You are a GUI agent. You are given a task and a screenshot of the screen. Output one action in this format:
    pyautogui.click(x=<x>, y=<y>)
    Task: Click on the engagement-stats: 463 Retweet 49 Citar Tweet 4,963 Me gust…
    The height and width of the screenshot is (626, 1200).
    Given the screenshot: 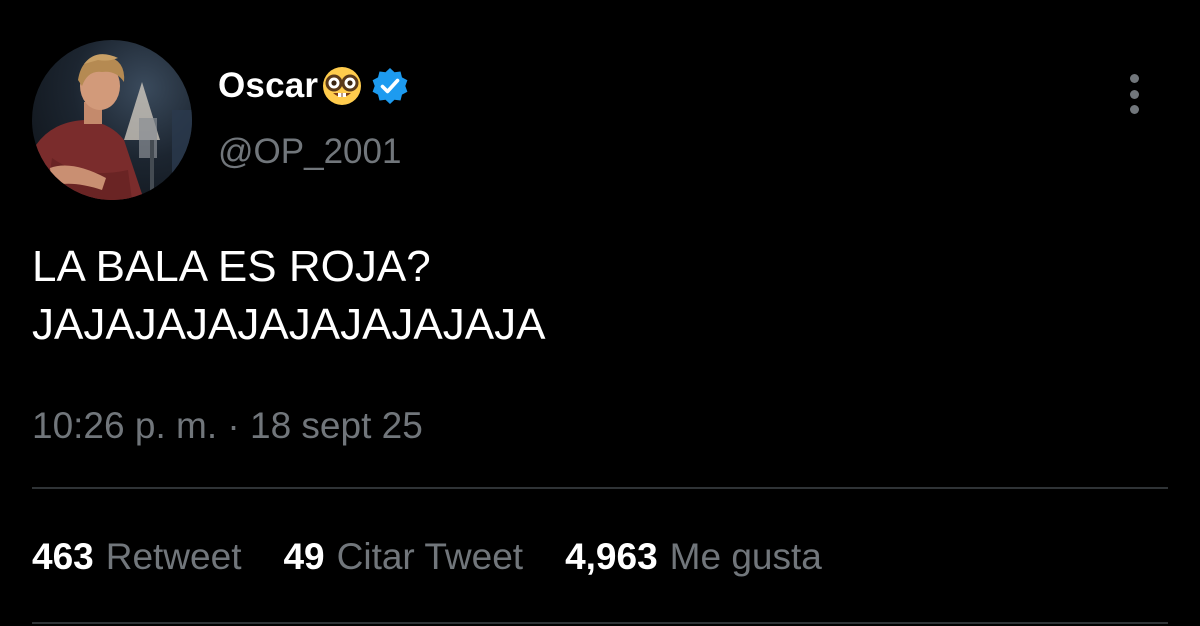 What is the action you would take?
    pyautogui.click(x=448, y=557)
    